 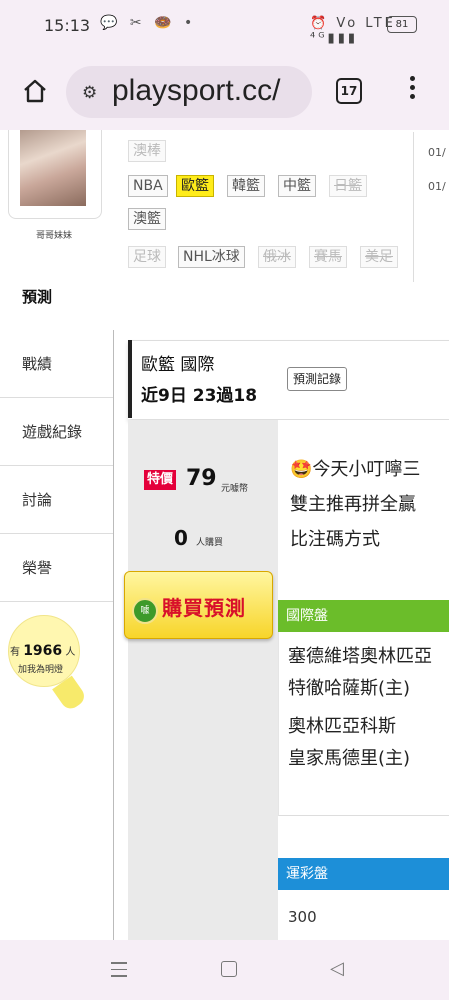 I want to click on price-value: 79, so click(x=201, y=478).